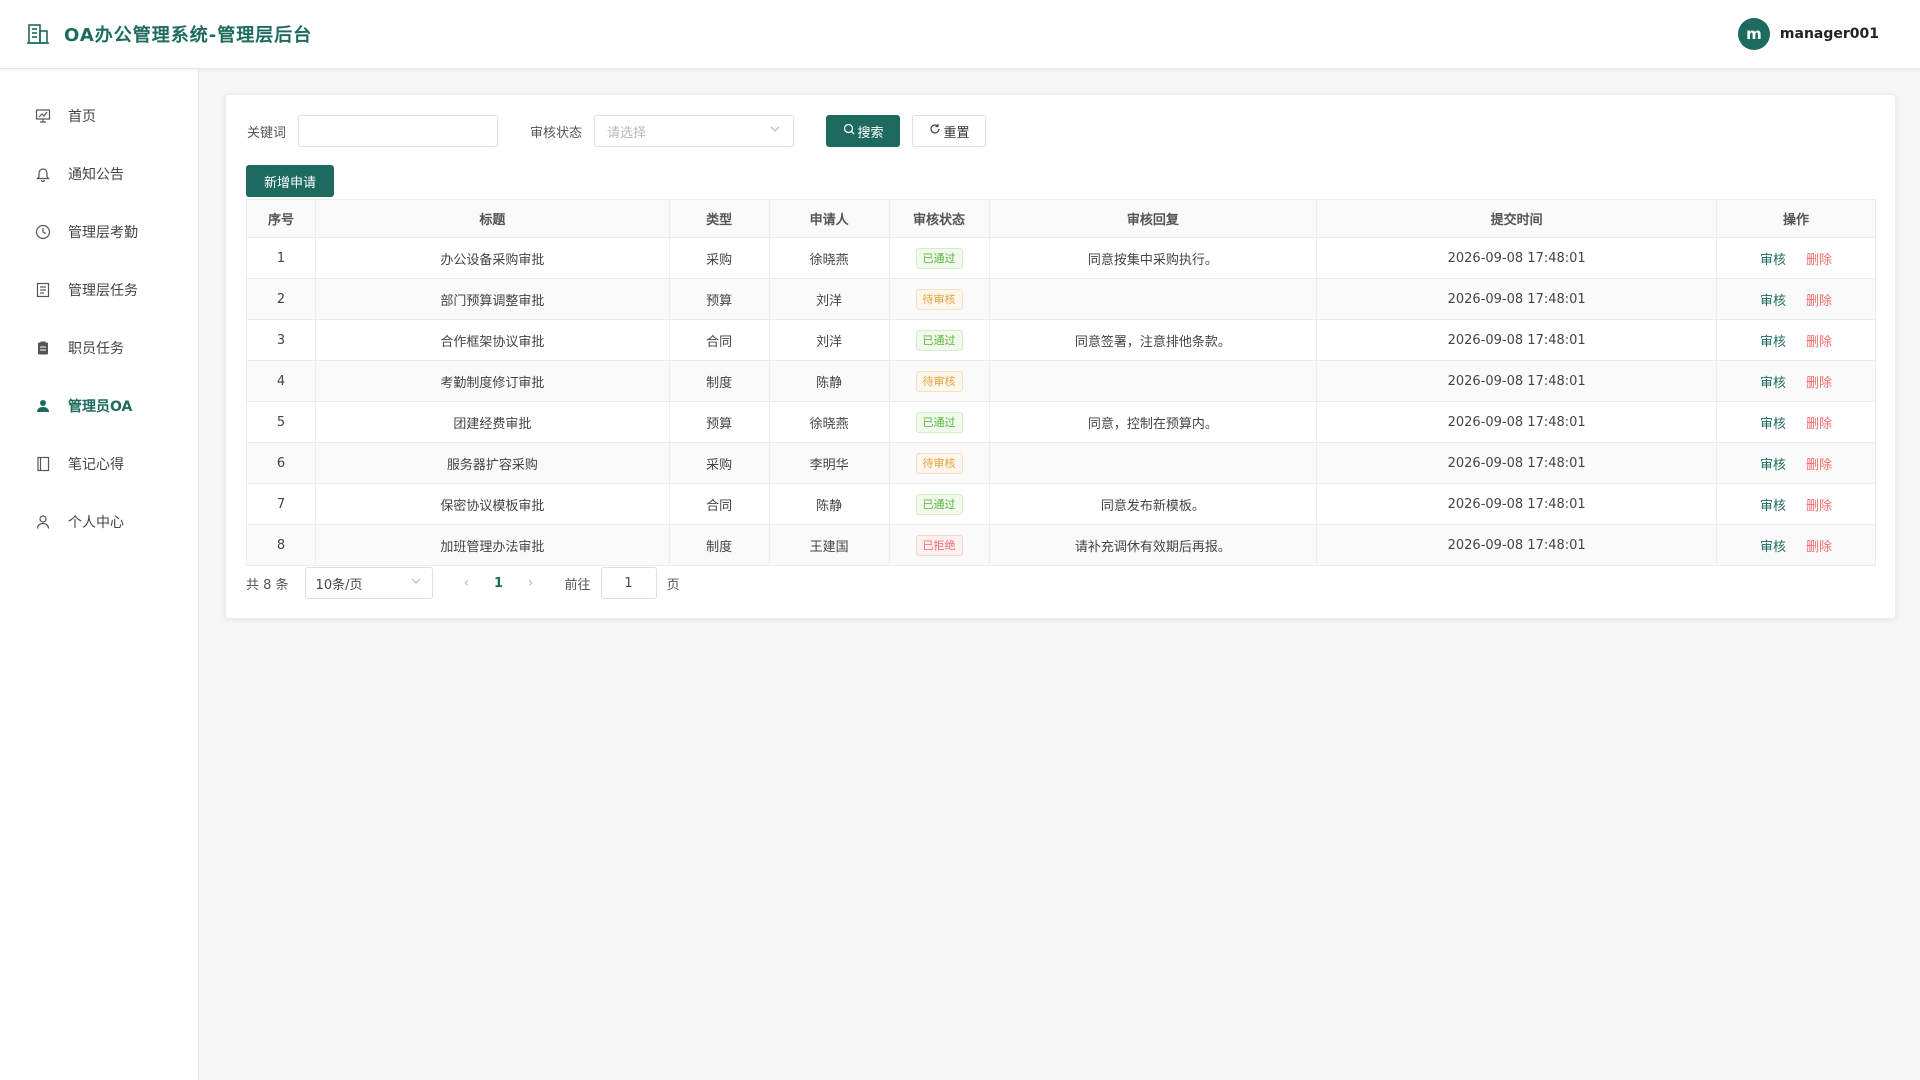  What do you see at coordinates (1061, 218) in the screenshot?
I see `table-header-row: 序号 标题 类型 申请人 审核状态 审核回复 提交时间 操作` at bounding box center [1061, 218].